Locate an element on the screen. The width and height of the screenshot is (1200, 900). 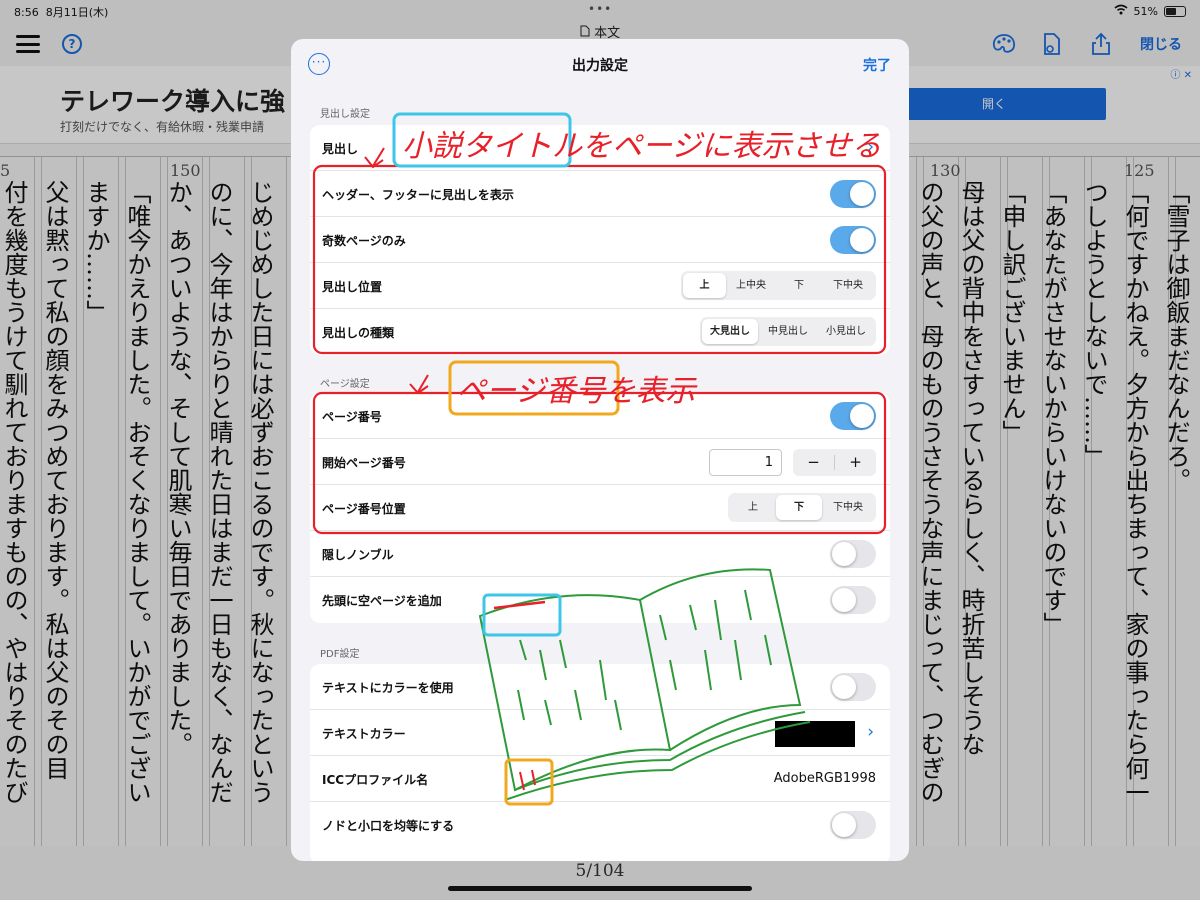
modal-title: 出力設定 is located at coordinates (600, 66).